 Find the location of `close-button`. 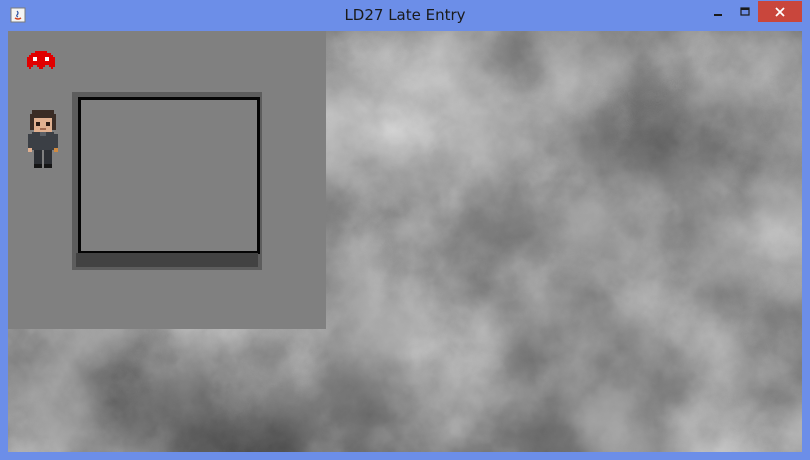

close-button is located at coordinates (780, 11).